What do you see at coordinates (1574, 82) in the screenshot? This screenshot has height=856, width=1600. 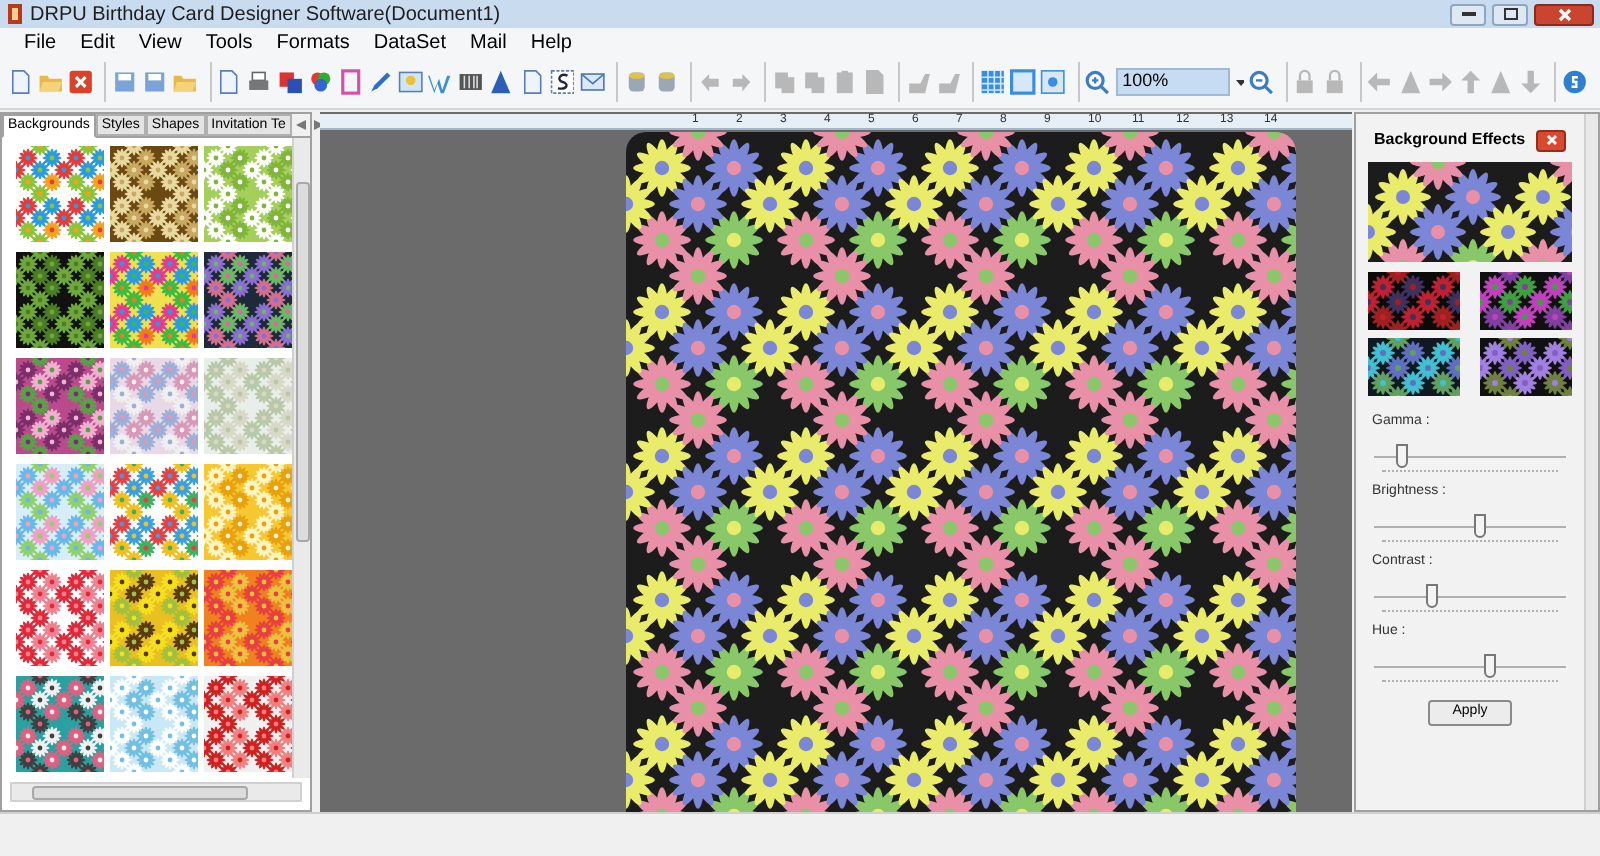 I see `coin-icon` at bounding box center [1574, 82].